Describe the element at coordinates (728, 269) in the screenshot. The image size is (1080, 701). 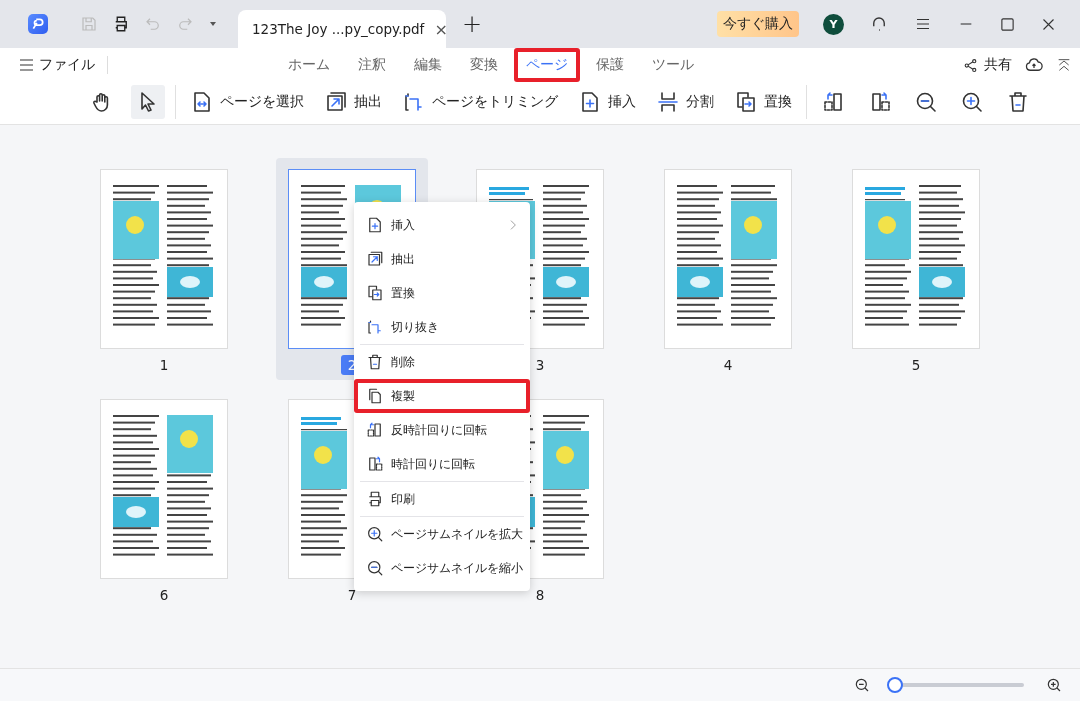
I see `page-thumbnail-tile: 4` at that location.